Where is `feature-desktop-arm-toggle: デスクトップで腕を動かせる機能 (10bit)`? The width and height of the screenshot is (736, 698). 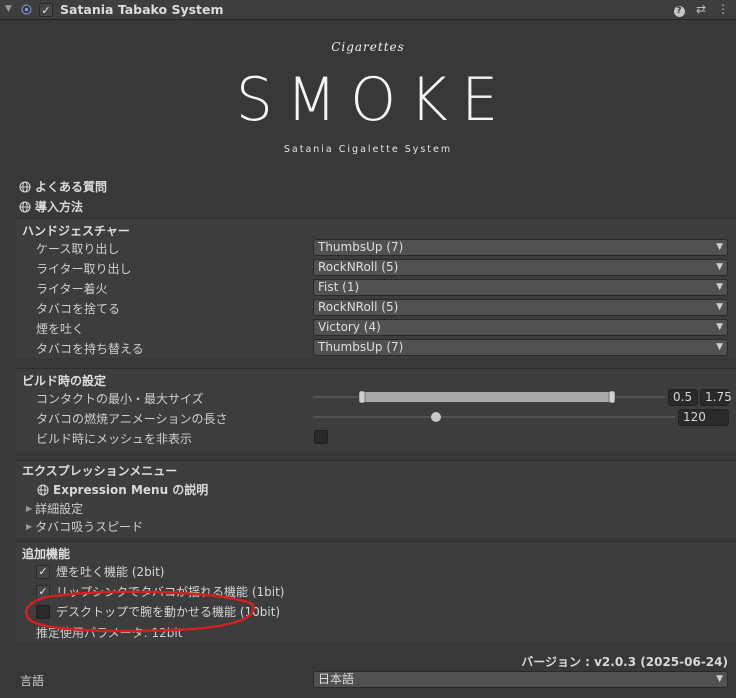
feature-desktop-arm-toggle: デスクトップで腕を動かせる機能 (10bit) is located at coordinates (158, 611).